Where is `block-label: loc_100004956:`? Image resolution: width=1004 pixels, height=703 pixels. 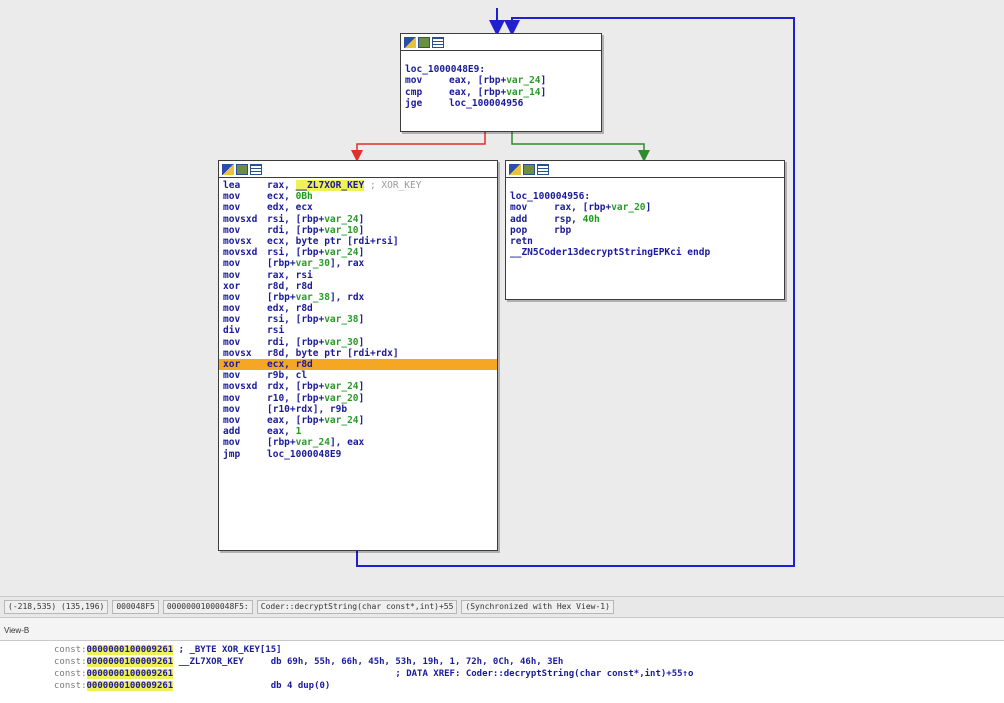 block-label: loc_100004956: is located at coordinates (645, 196).